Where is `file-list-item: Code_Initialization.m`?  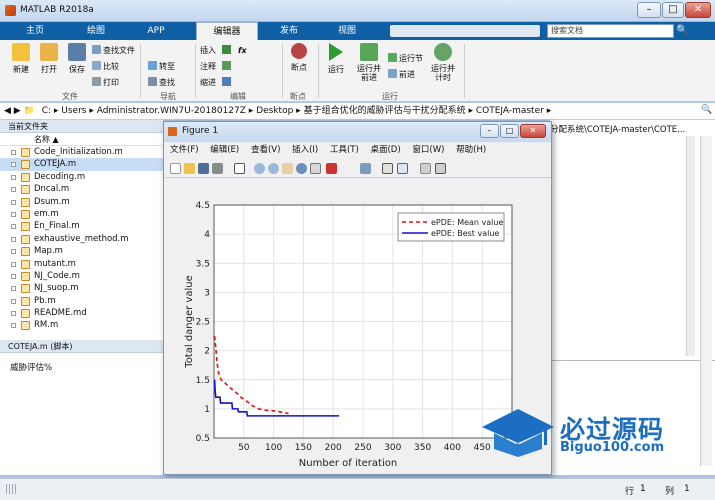 file-list-item: Code_Initialization.m is located at coordinates (82, 152).